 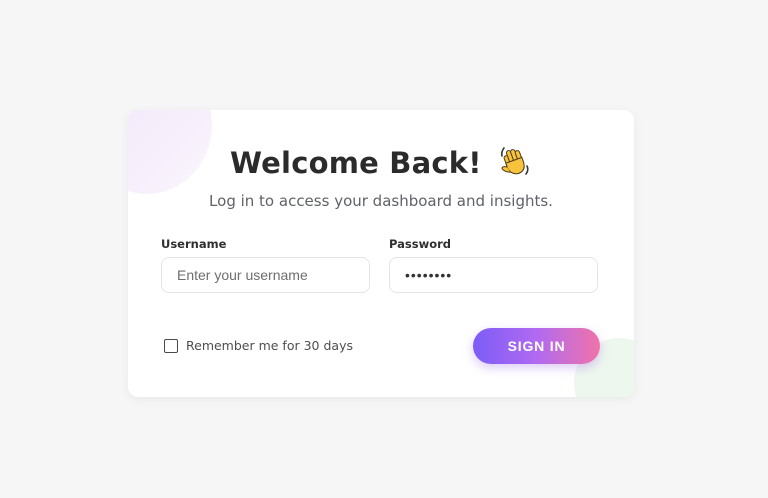 What do you see at coordinates (420, 244) in the screenshot?
I see `password-label: Password` at bounding box center [420, 244].